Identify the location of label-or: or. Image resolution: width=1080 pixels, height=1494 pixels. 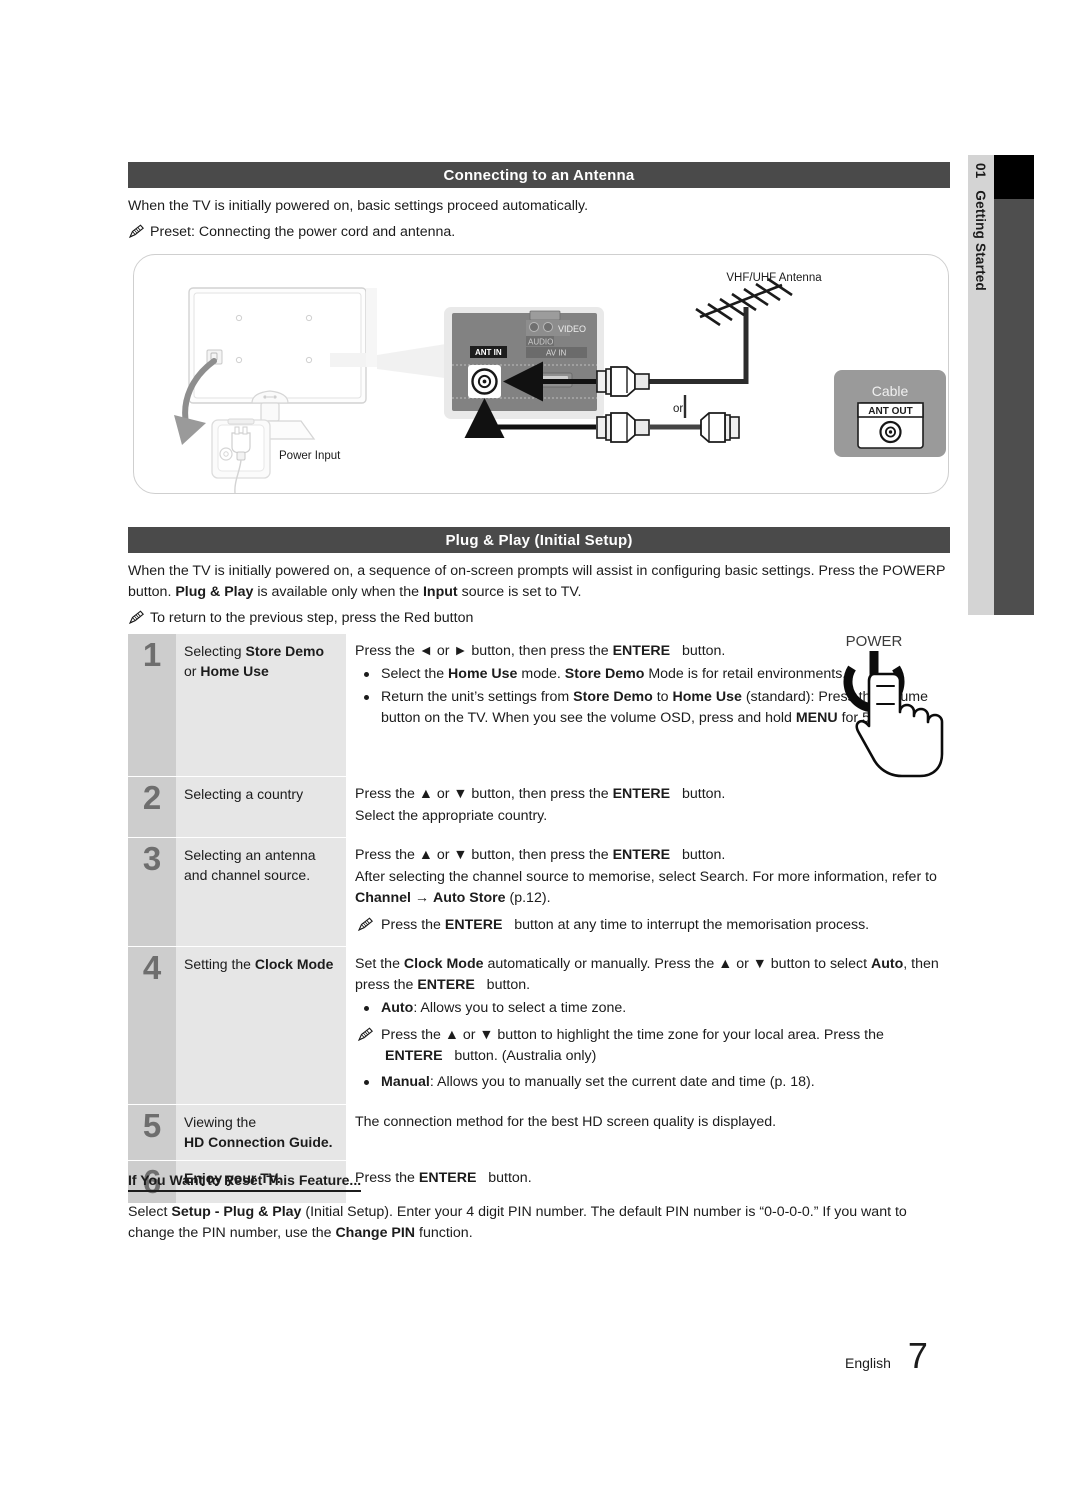
(678, 409).